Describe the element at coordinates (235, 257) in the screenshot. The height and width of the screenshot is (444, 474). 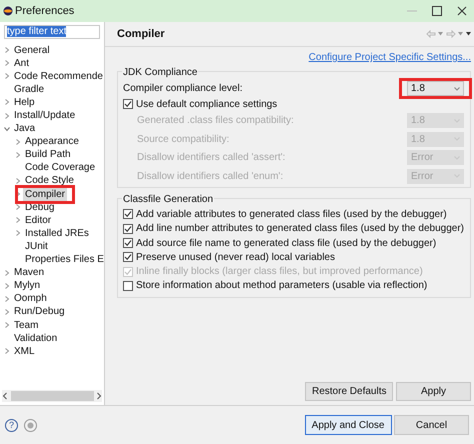
I see `checkbox-label: Preserve unused (never read) local variables` at that location.